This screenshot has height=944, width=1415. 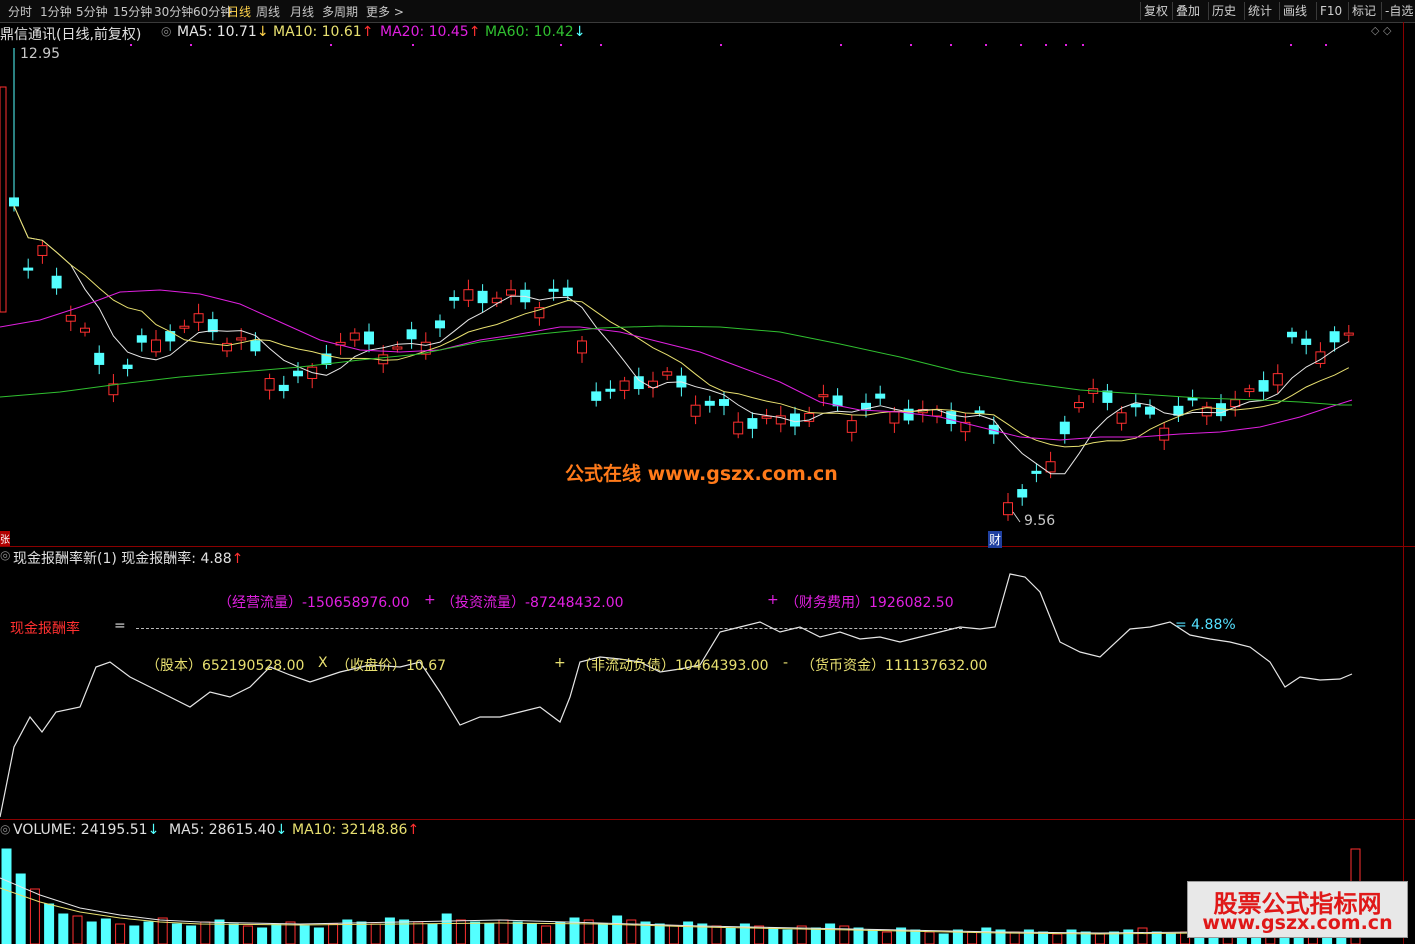 I want to click on period-tab: 5分钟, so click(x=92, y=11).